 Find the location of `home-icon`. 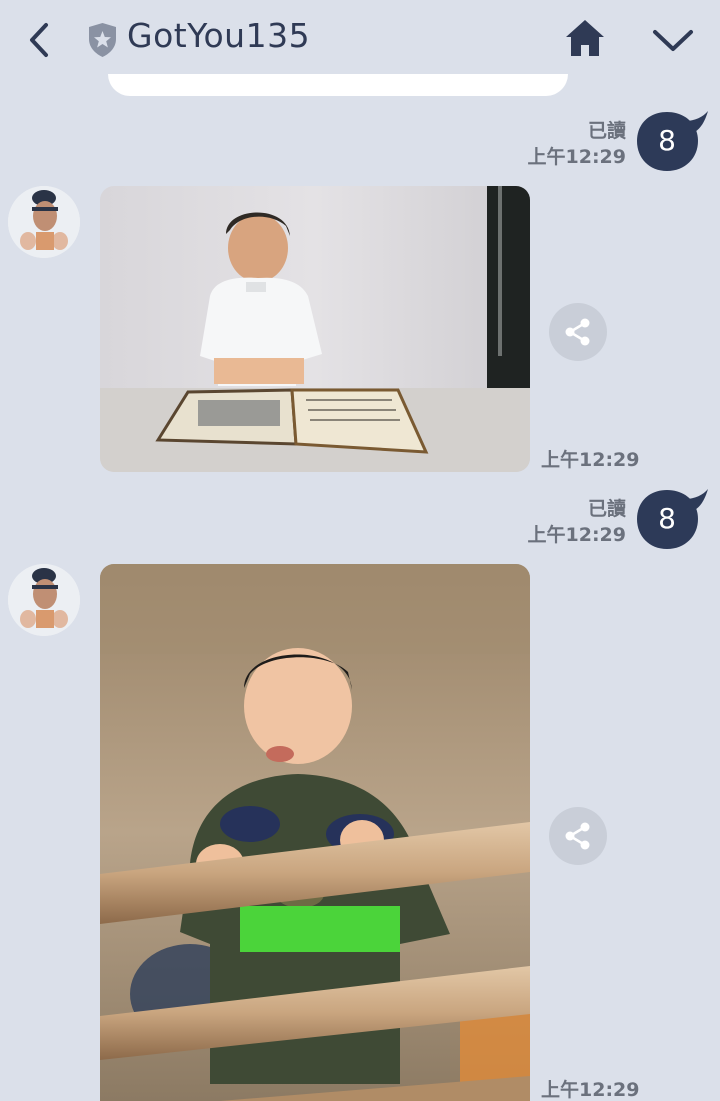

home-icon is located at coordinates (585, 38).